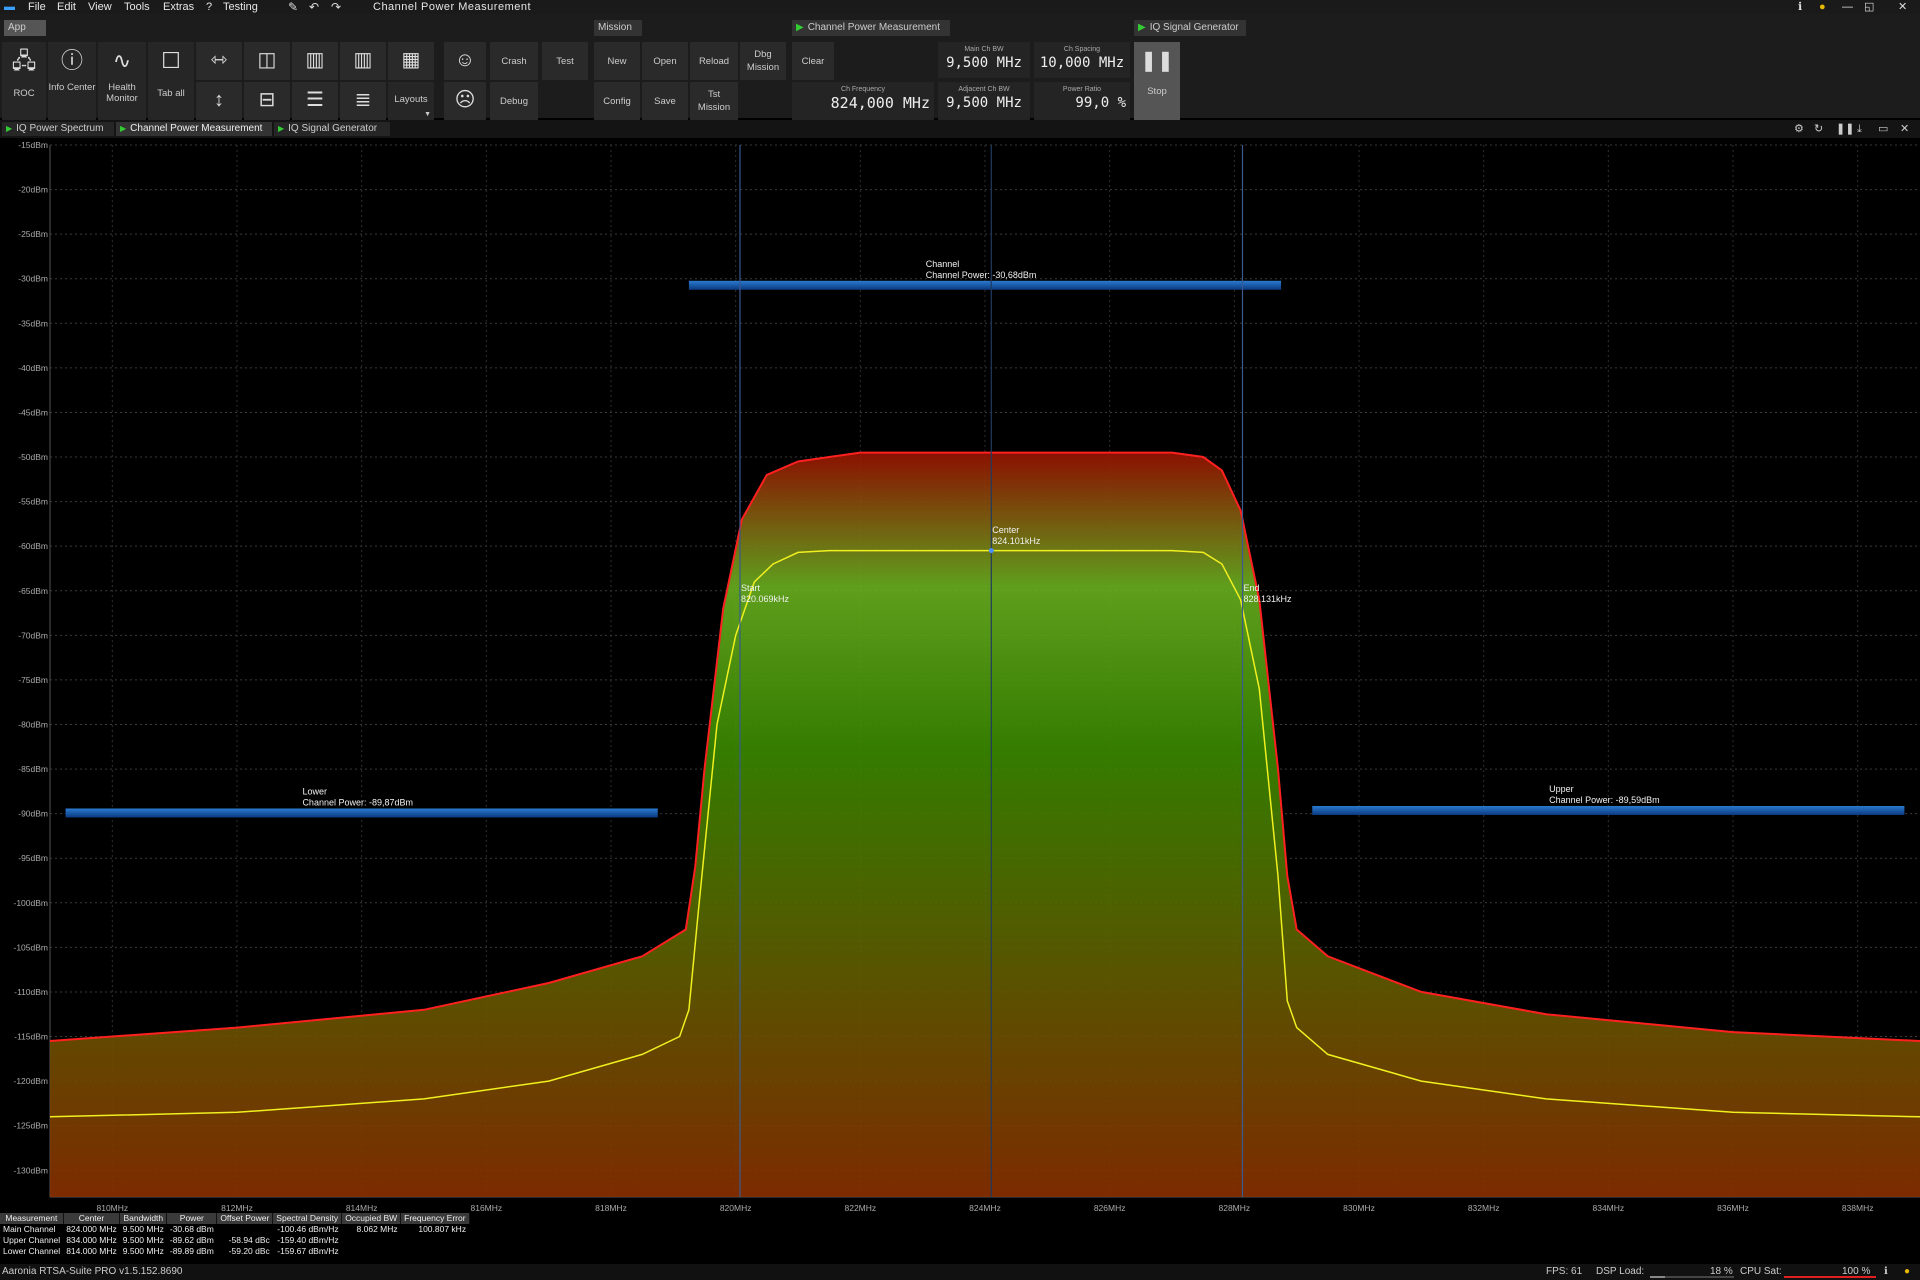  I want to click on window-title: Channel Power Measurement, so click(452, 7).